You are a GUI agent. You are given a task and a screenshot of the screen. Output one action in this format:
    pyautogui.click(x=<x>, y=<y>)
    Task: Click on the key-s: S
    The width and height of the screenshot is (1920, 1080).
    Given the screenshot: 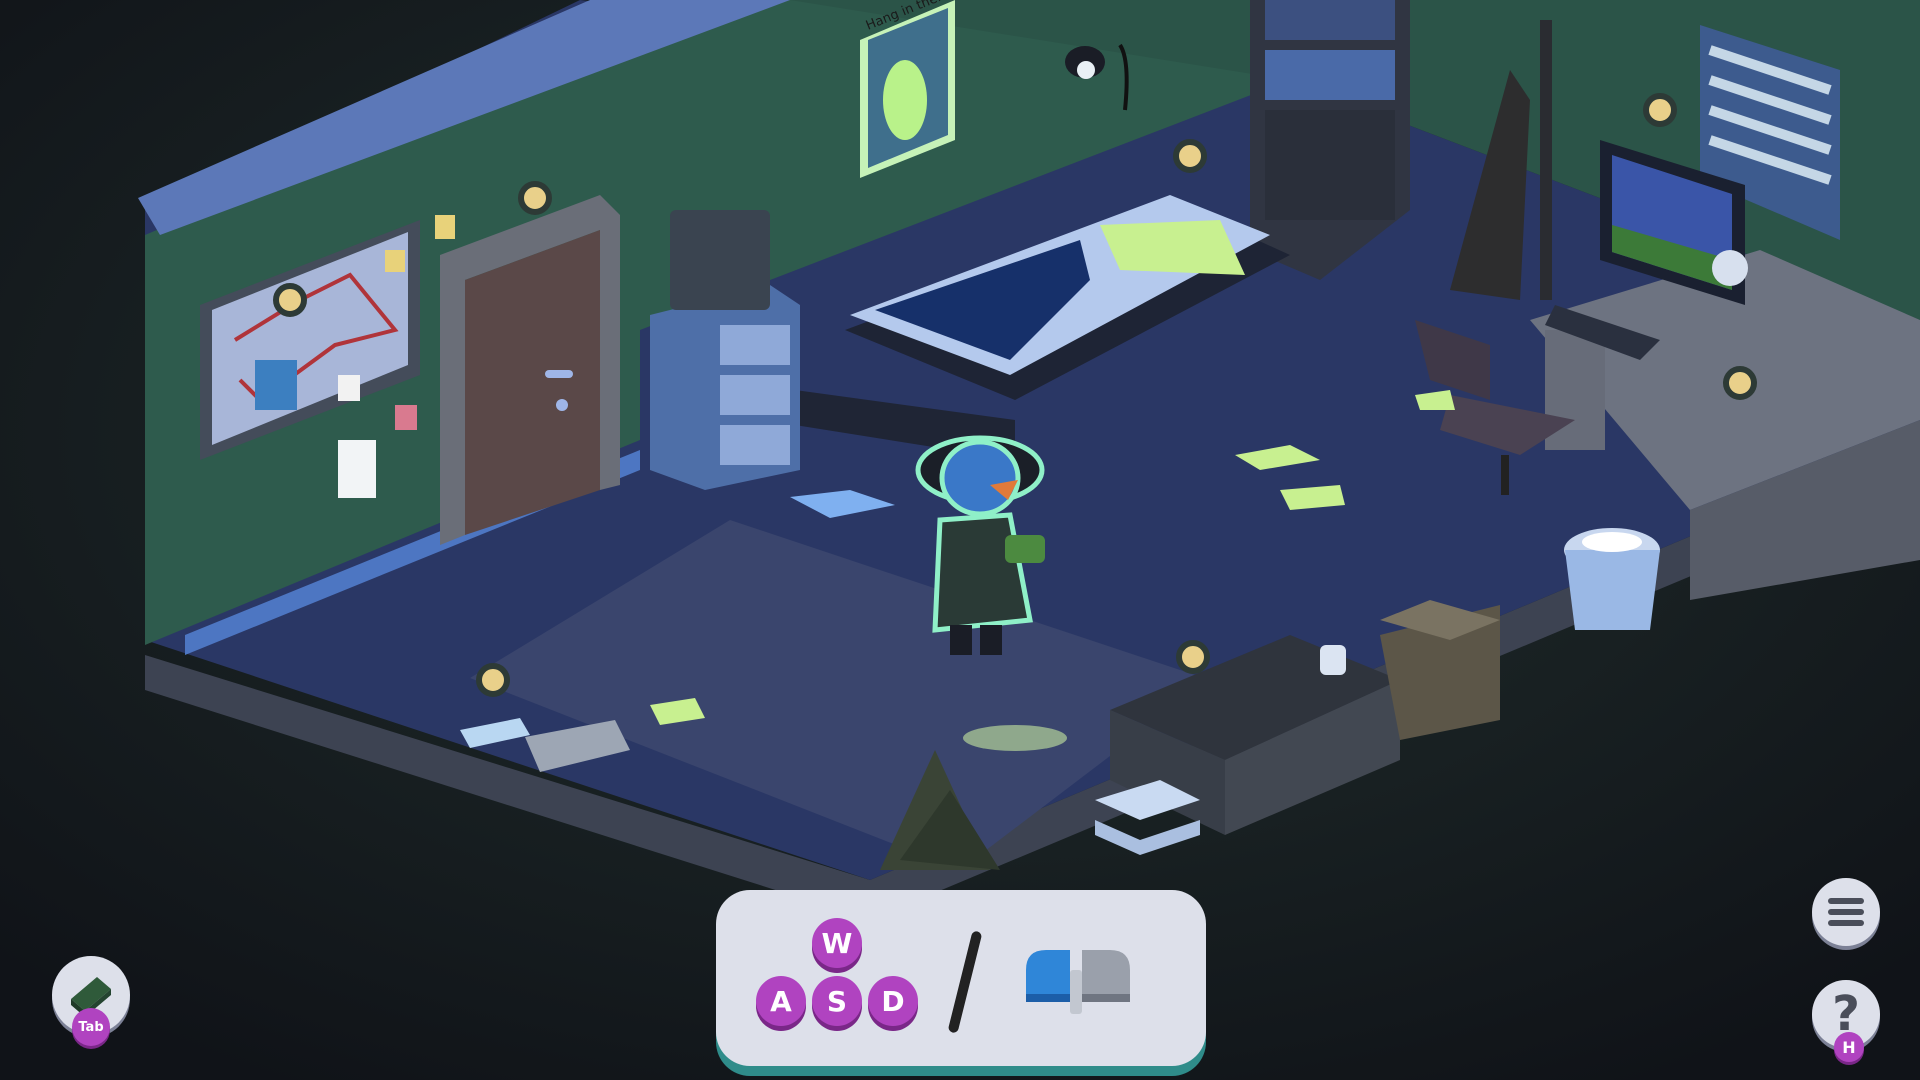 What is the action you would take?
    pyautogui.click(x=837, y=1001)
    